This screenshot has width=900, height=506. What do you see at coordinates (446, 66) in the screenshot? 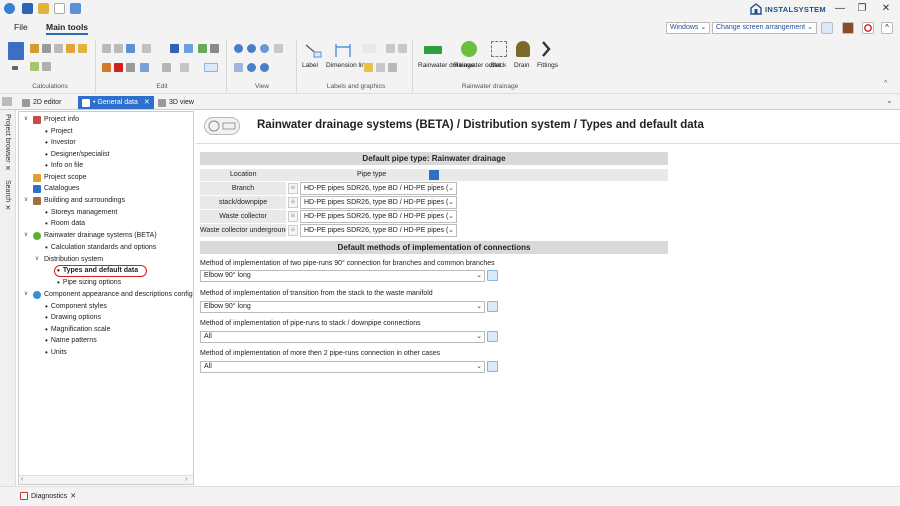
I see `rainwater-drainage-button-label: Rainwater drainage` at bounding box center [446, 66].